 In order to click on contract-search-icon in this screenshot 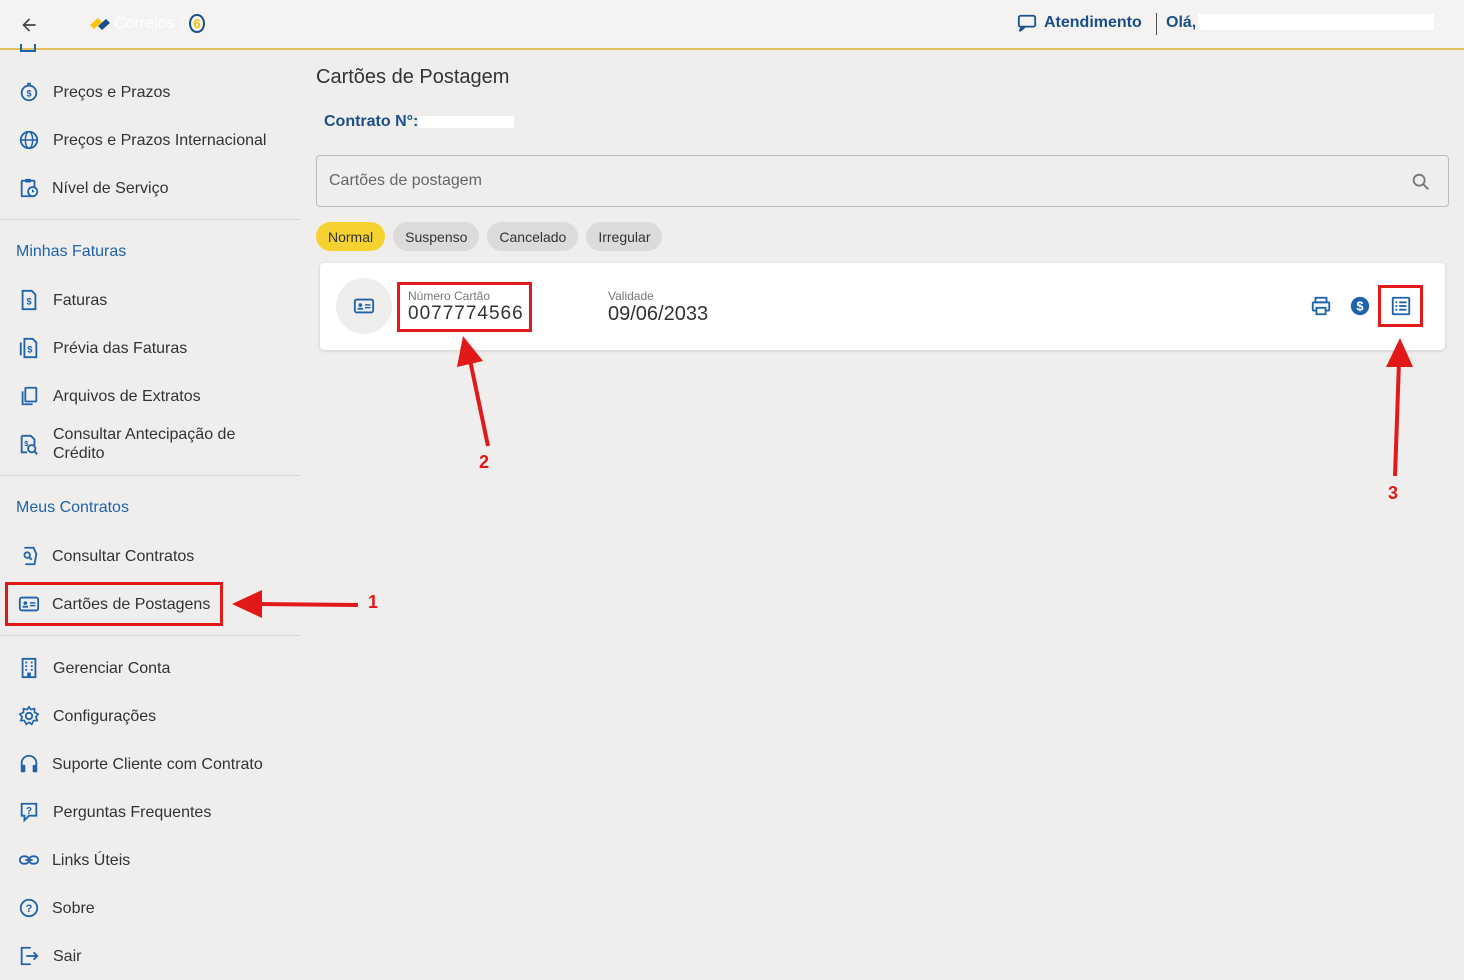, I will do `click(29, 556)`.